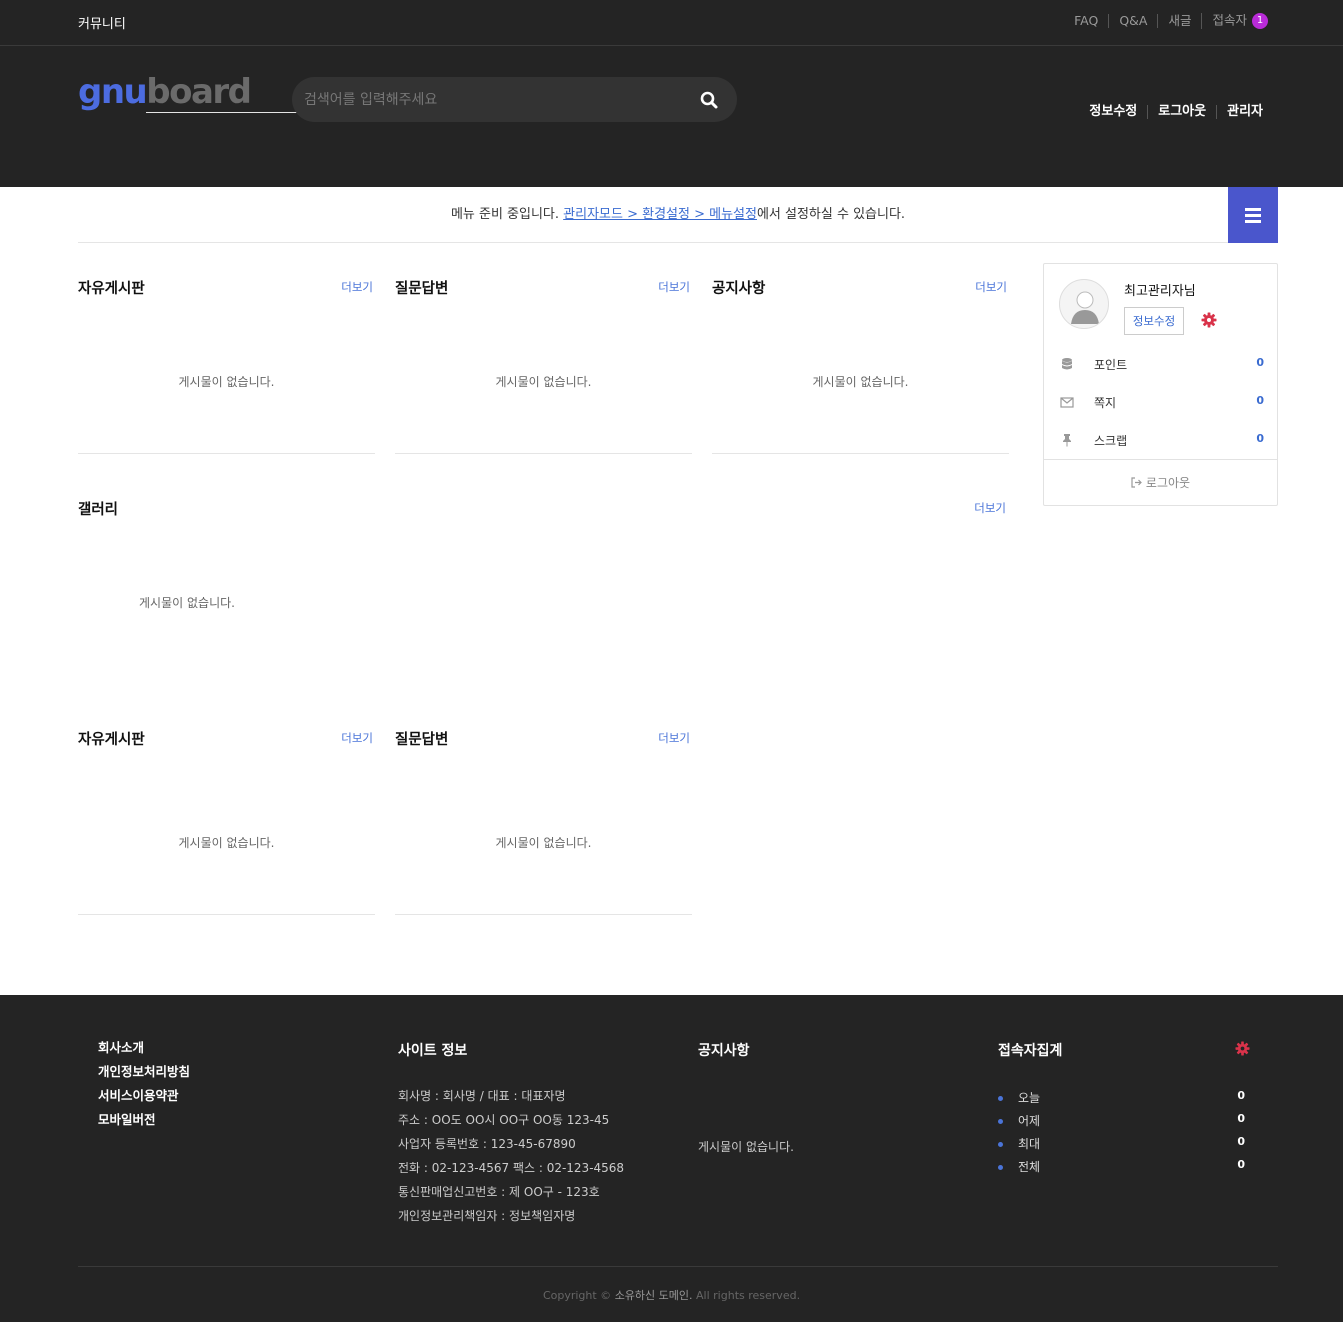 Image resolution: width=1343 pixels, height=1322 pixels. I want to click on visitors-link: 접속자 1, so click(1239, 21).